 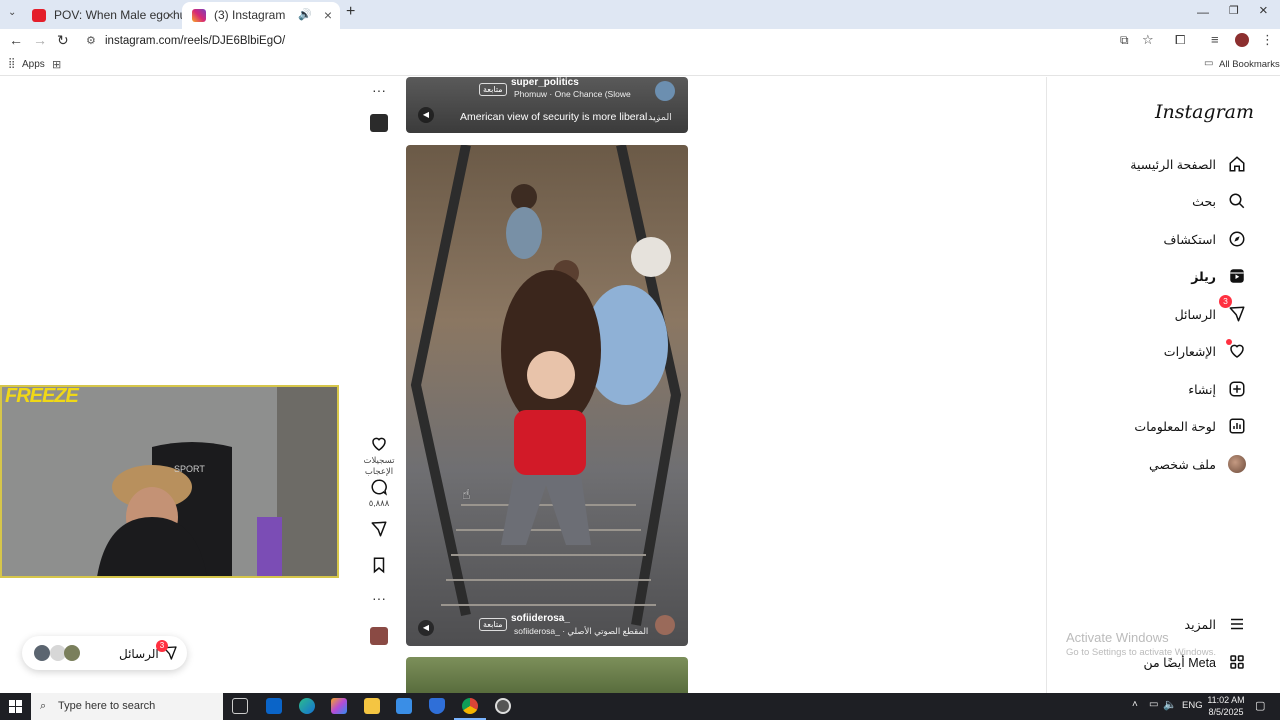 What do you see at coordinates (1192, 705) in the screenshot?
I see `language-indicator: ENG` at bounding box center [1192, 705].